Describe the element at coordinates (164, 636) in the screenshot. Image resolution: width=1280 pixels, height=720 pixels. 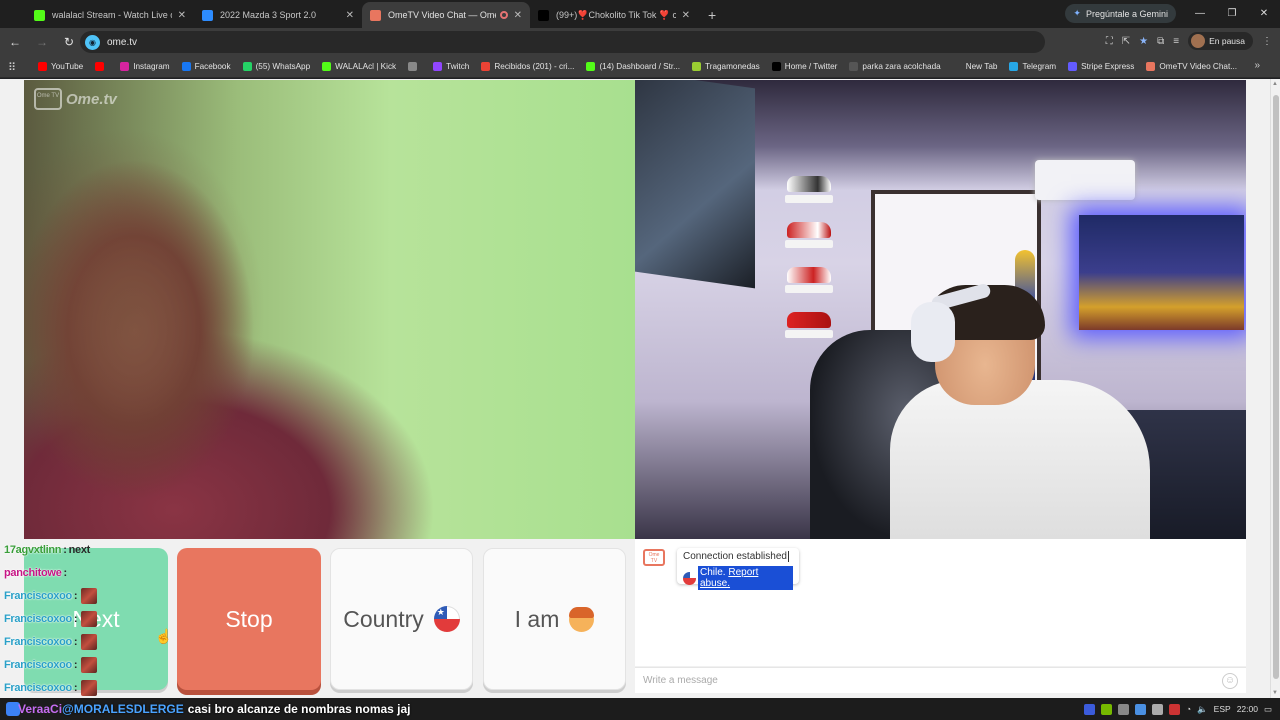
I see `mouse-cursor-icon: ☝` at that location.